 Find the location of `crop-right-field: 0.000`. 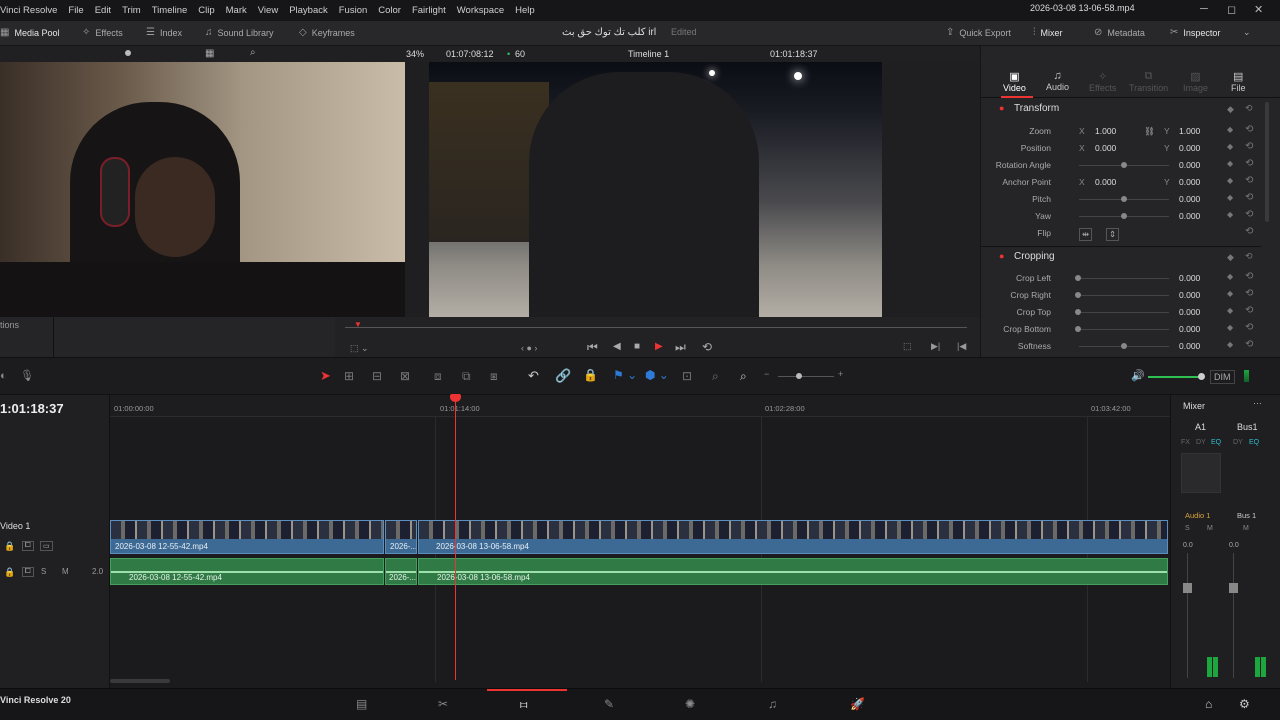

crop-right-field: 0.000 is located at coordinates (1189, 295).